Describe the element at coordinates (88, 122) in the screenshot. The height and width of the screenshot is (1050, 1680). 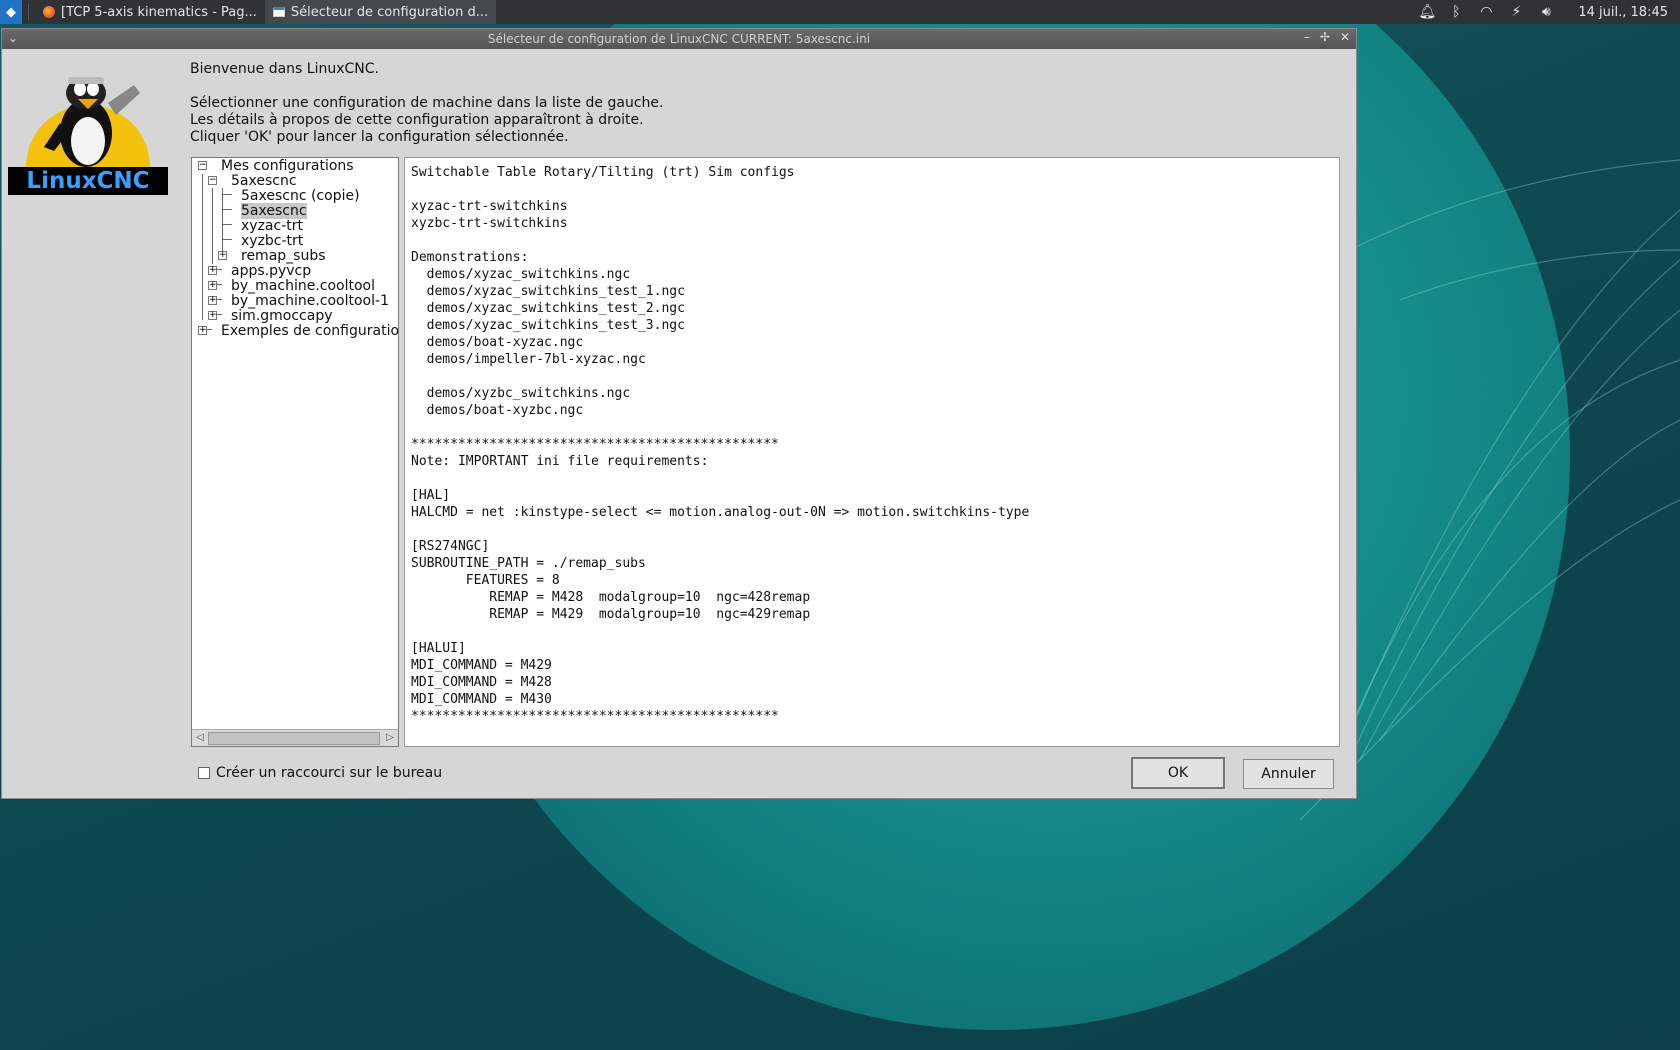
I see `tux-mascot-icon` at that location.